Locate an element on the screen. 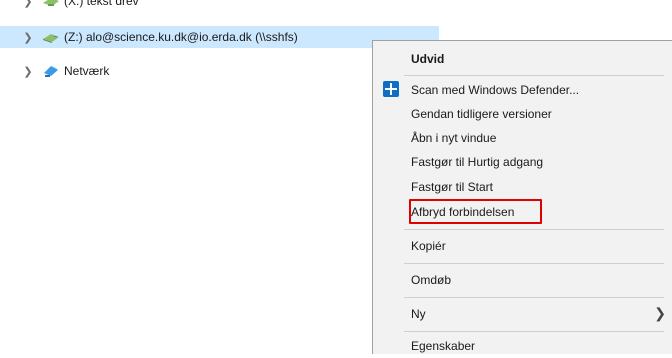 This screenshot has width=672, height=358. menu-item-restore-versions: Gendan tidligere versioner is located at coordinates (522, 114).